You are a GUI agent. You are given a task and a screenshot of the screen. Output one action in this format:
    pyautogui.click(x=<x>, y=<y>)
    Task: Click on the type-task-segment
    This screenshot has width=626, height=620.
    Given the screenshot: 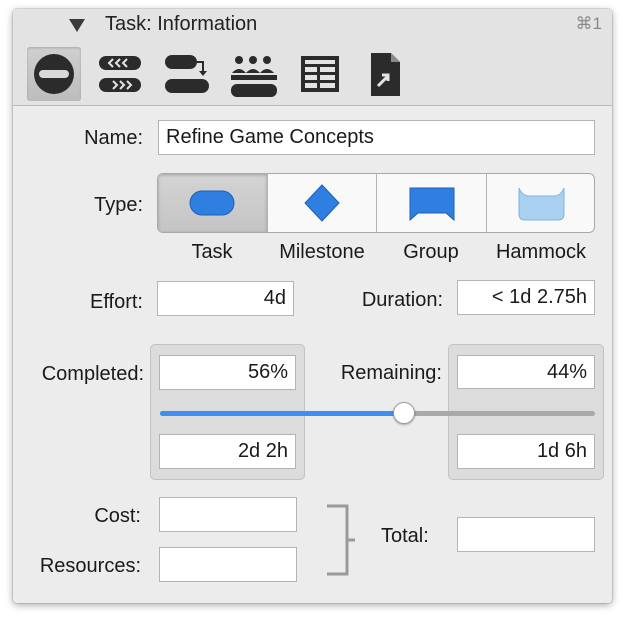 What is the action you would take?
    pyautogui.click(x=213, y=203)
    